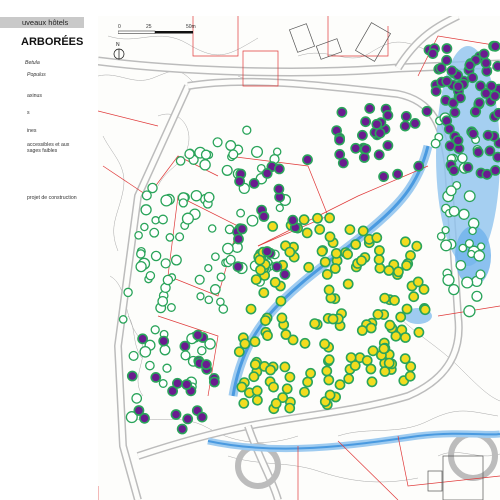 The image size is (500, 500). I want to click on north-arrow-icon: N, so click(119, 51).